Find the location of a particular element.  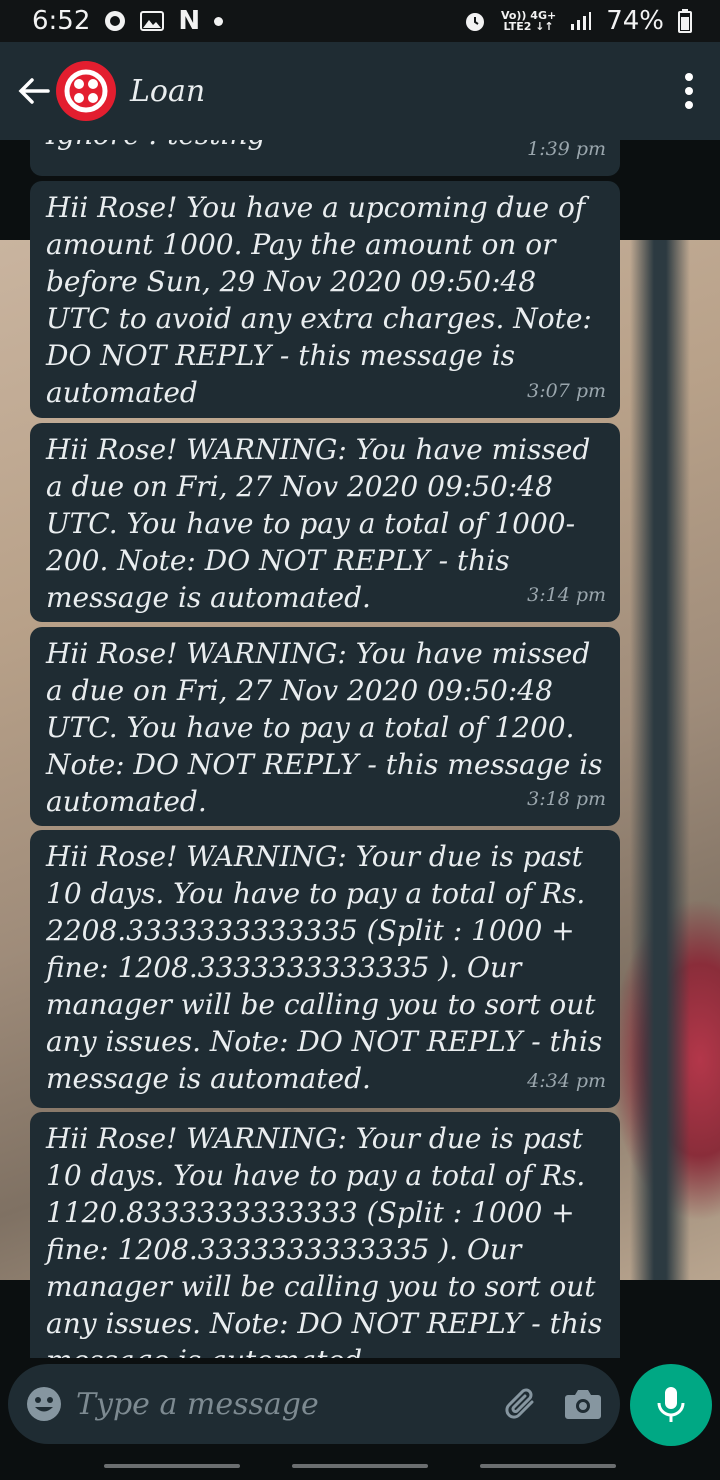

message-text: Ignore : testing is located at coordinates (155, 146).